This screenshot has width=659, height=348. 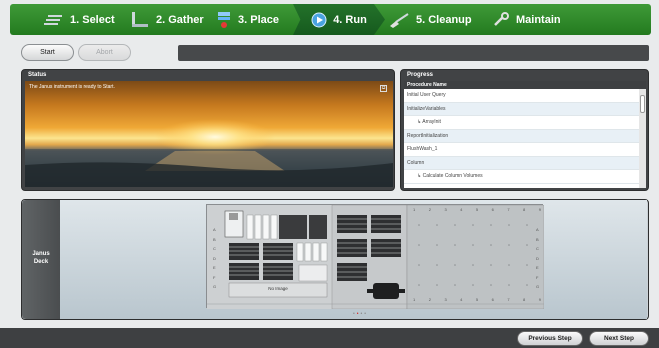 What do you see at coordinates (444, 19) in the screenshot?
I see `wizard-step-label: 5. Cleanup` at bounding box center [444, 19].